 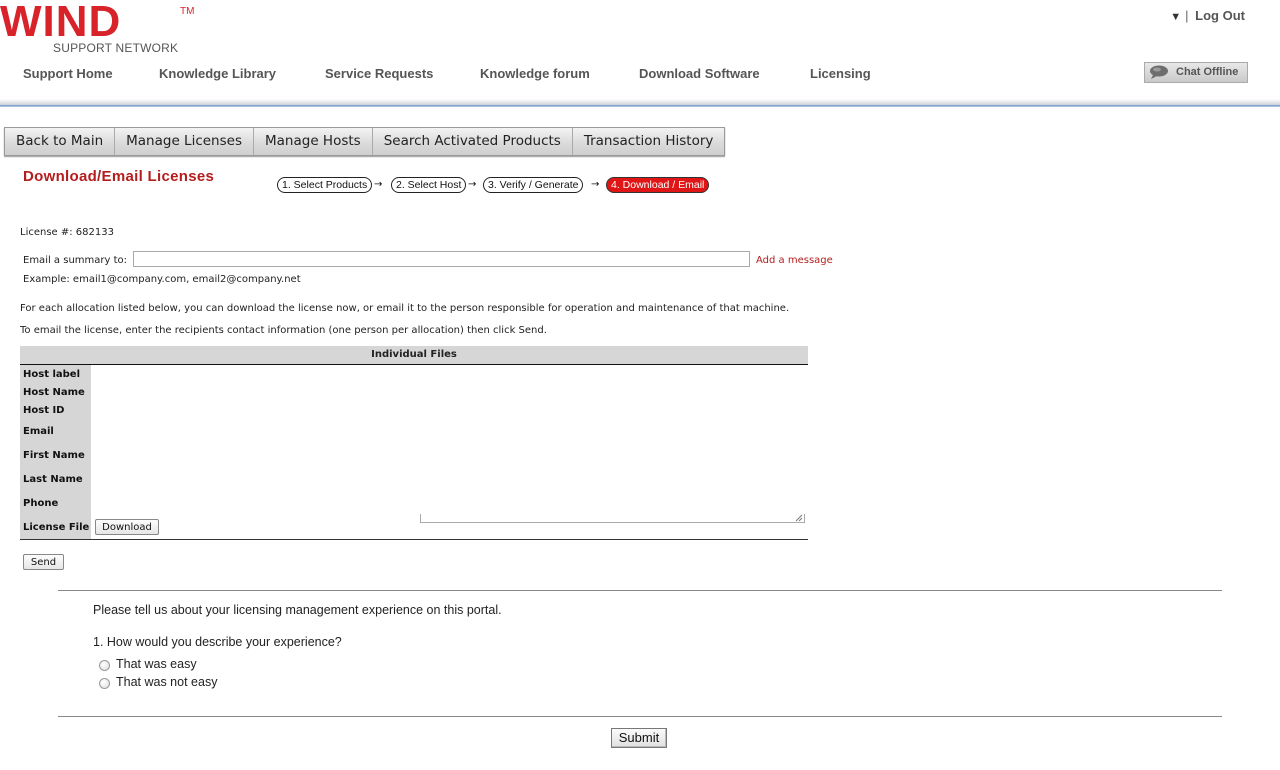 What do you see at coordinates (658, 185) in the screenshot?
I see `step-download-email: 4. Download / Email` at bounding box center [658, 185].